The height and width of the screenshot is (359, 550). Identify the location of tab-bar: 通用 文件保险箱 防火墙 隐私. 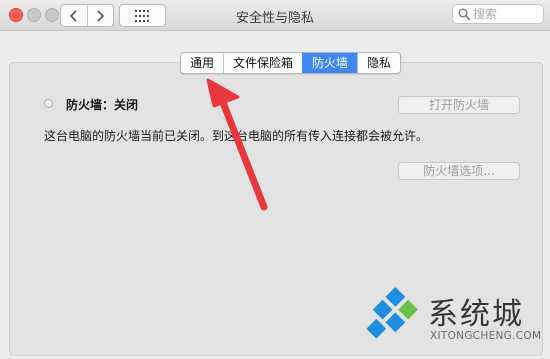
(291, 63).